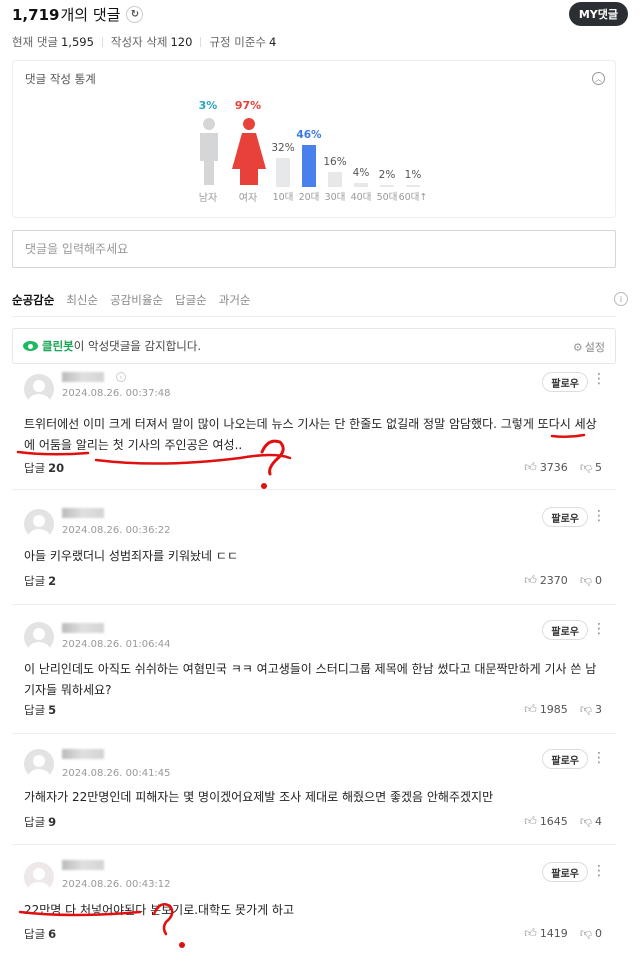 This screenshot has height=961, width=640. I want to click on refresh-icon: ↻, so click(135, 14).